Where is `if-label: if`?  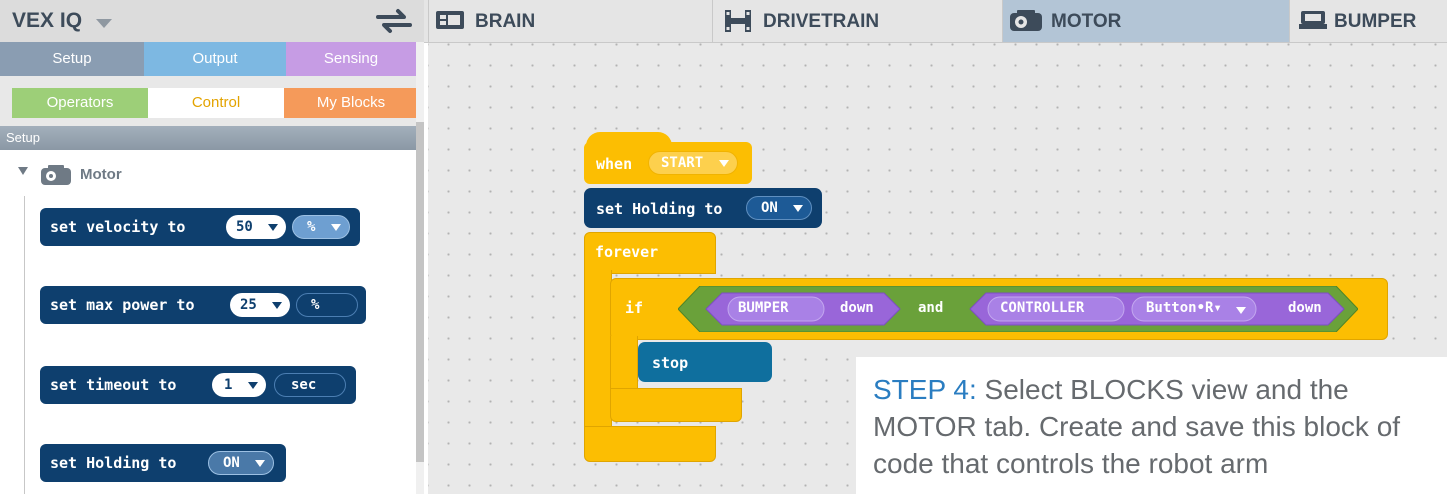 if-label: if is located at coordinates (634, 308).